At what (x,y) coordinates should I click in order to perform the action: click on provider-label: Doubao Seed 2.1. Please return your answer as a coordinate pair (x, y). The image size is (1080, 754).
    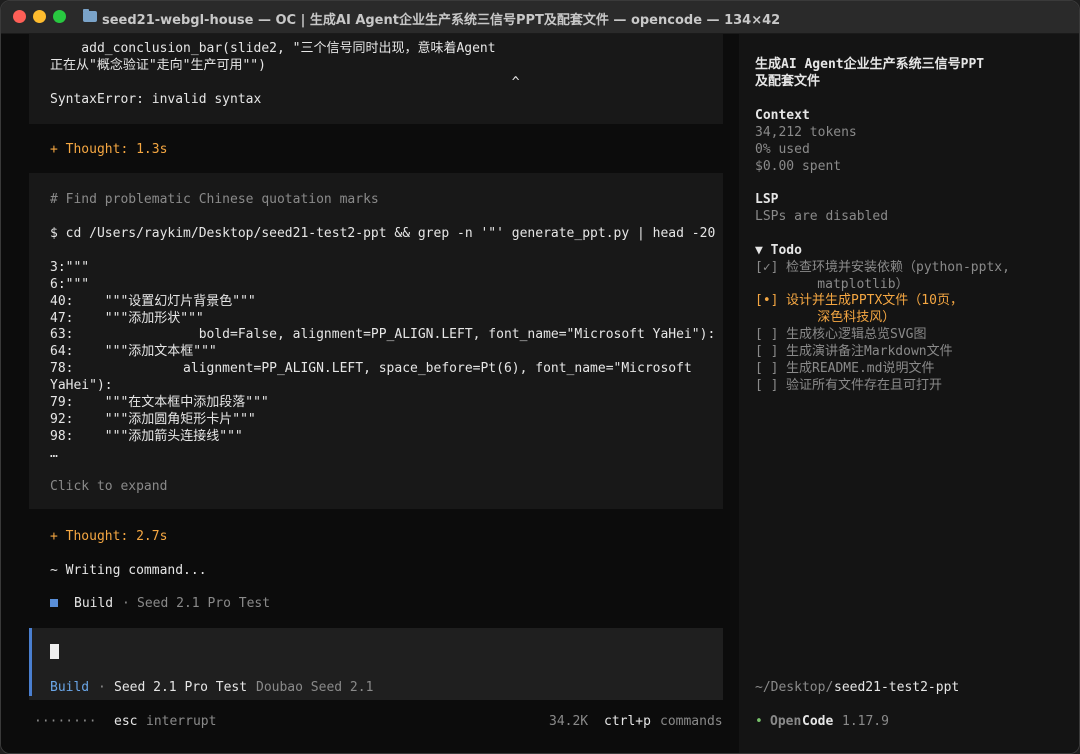
    Looking at the image, I should click on (315, 687).